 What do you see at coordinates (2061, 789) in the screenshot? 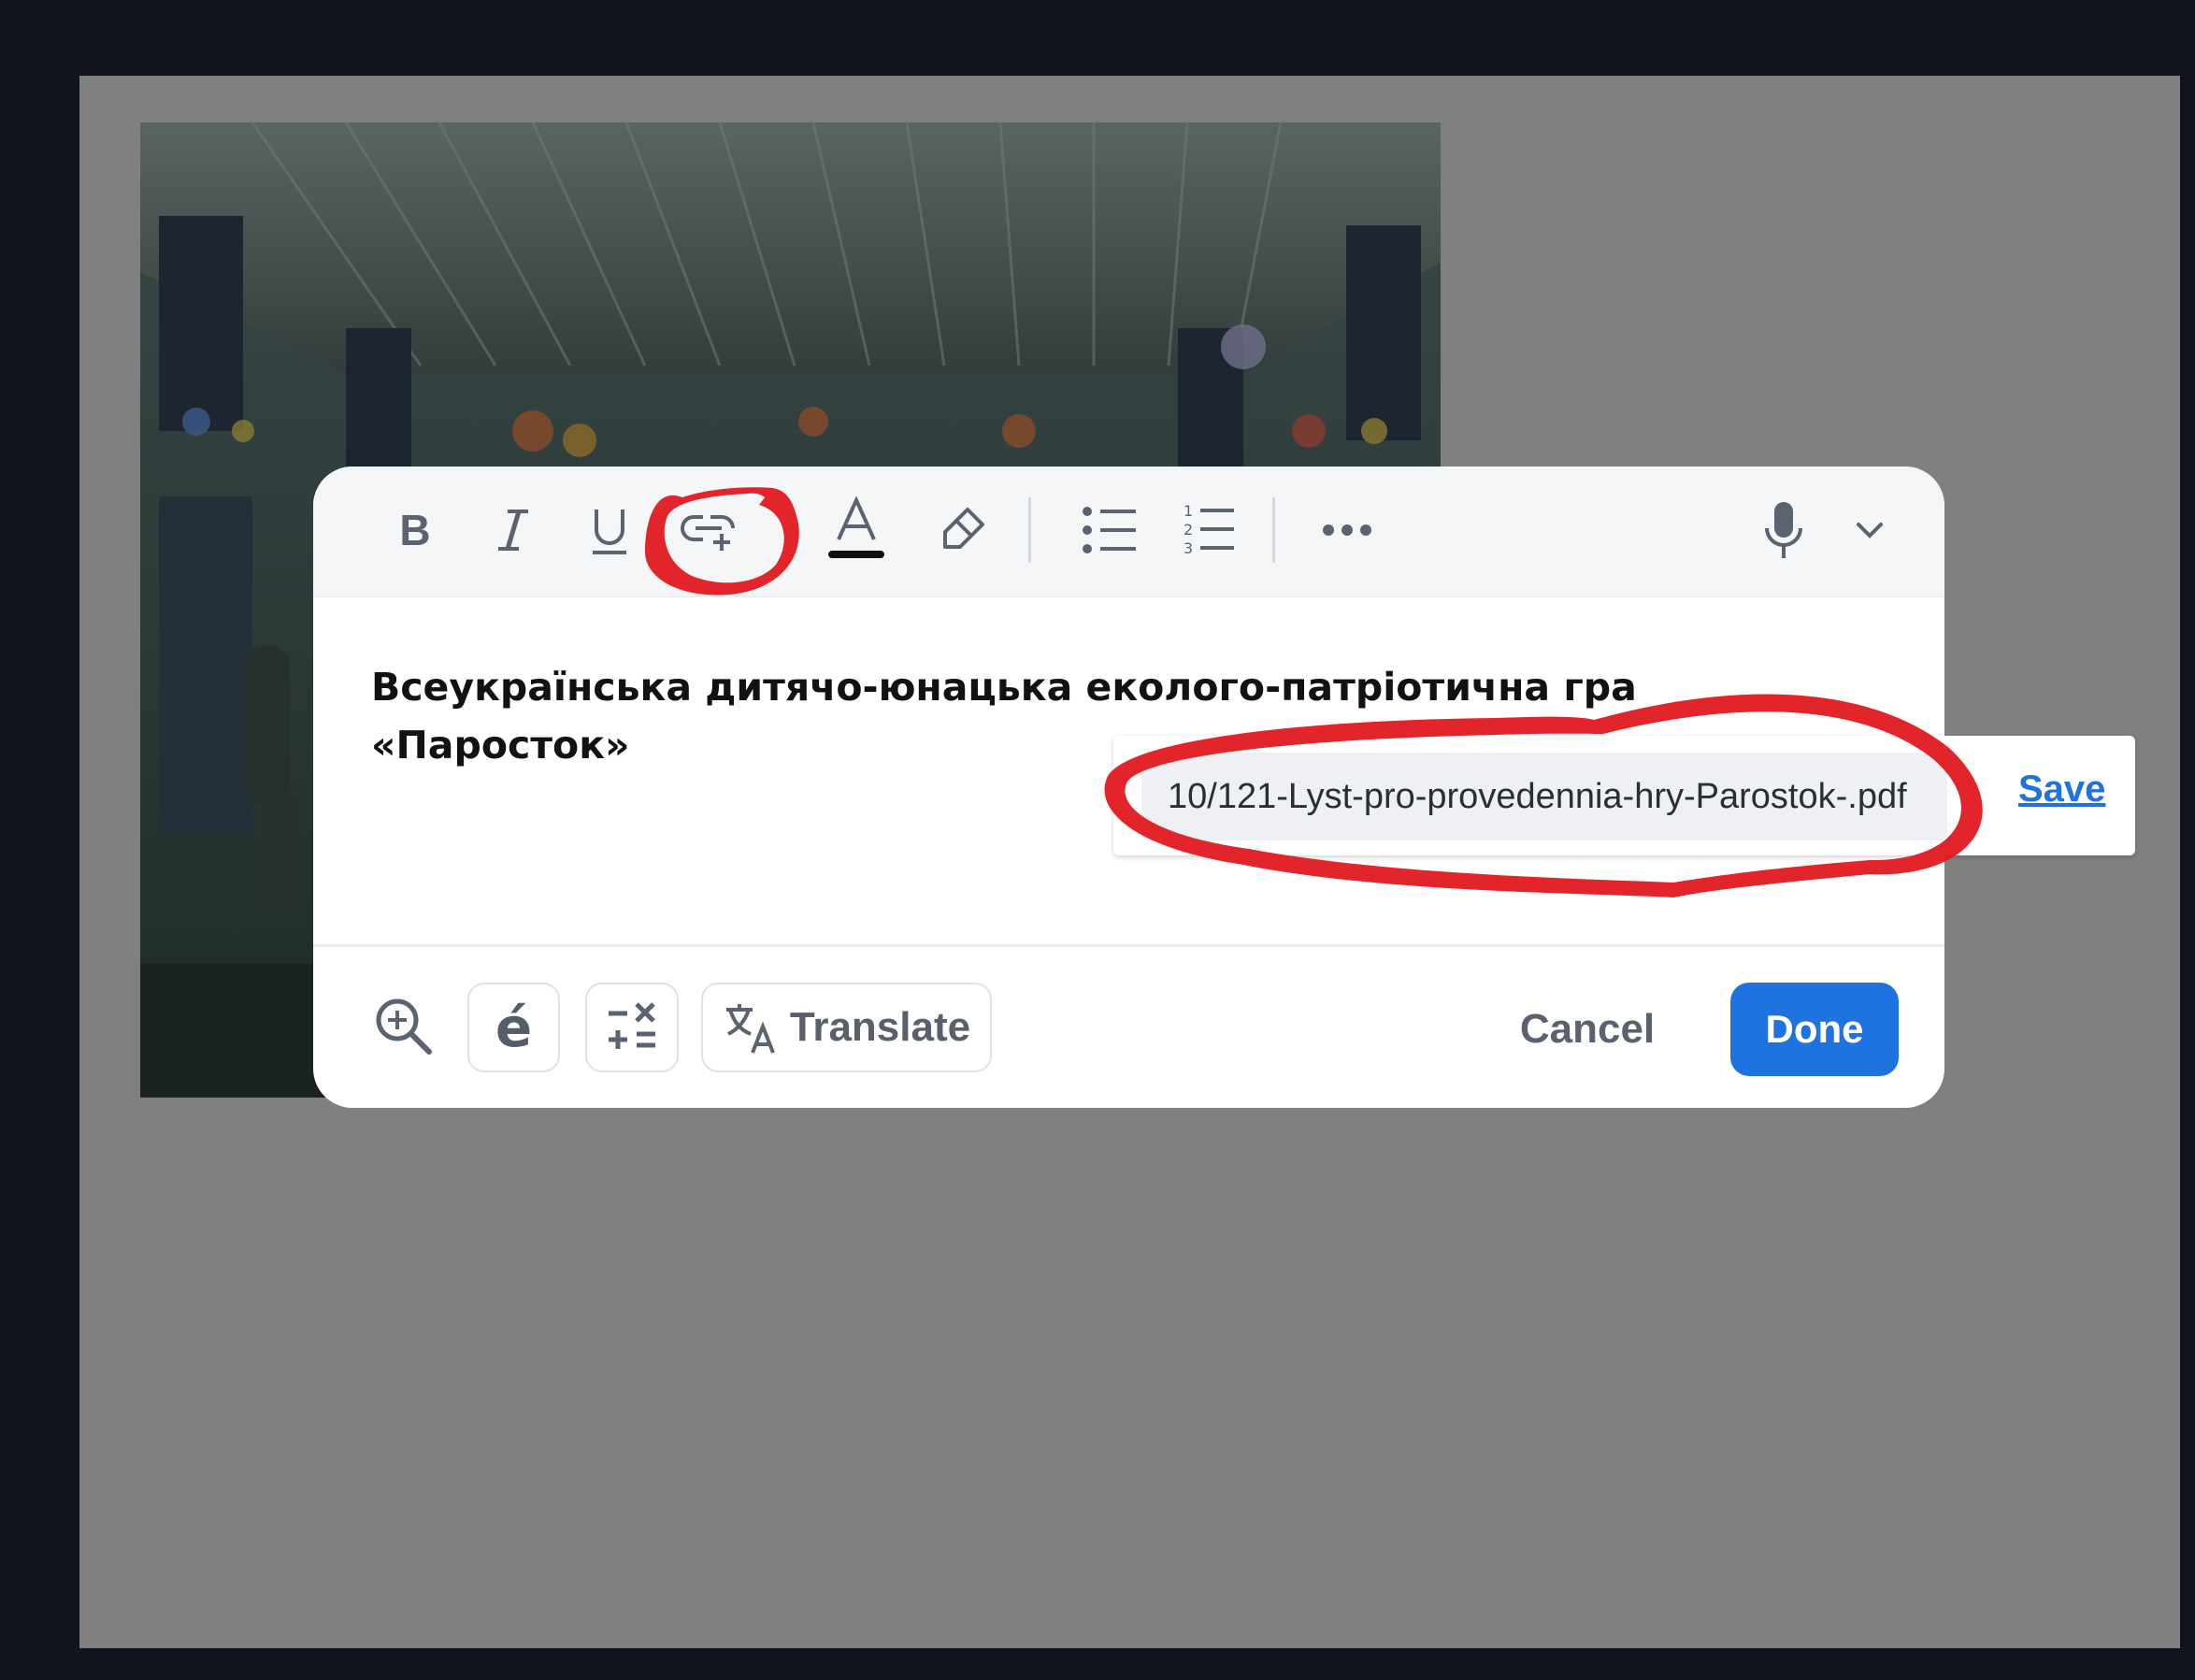
I see `save-link-button: Save` at bounding box center [2061, 789].